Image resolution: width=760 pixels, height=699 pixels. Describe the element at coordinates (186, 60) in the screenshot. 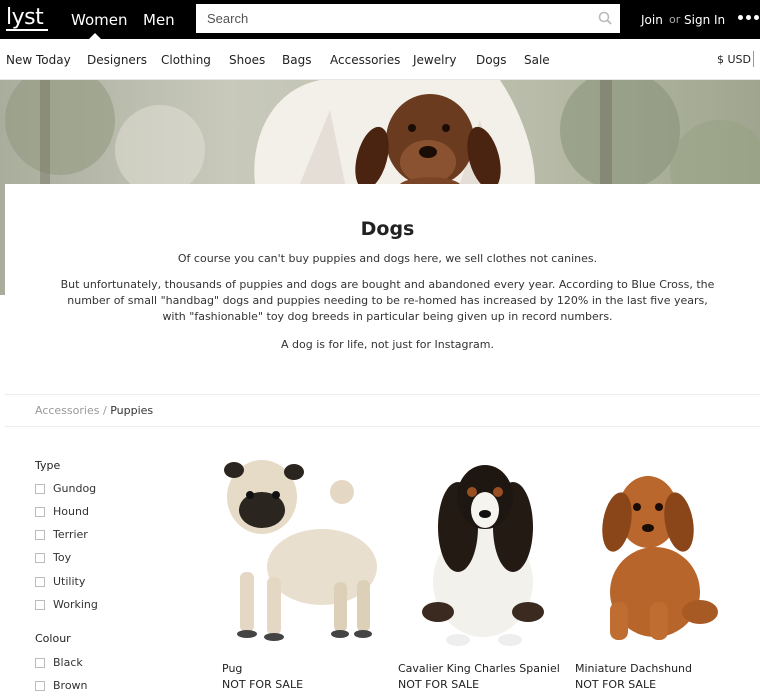

I see `category-clothing: Clothing` at that location.